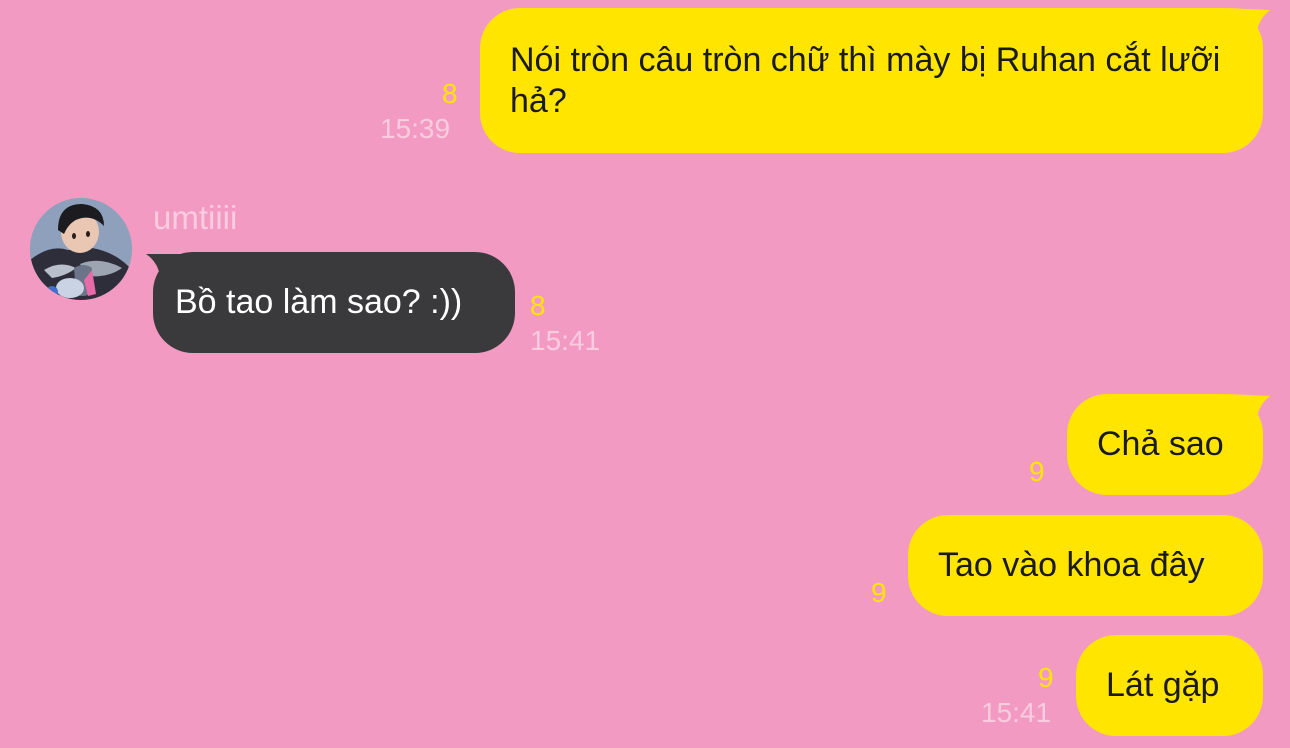 This screenshot has height=748, width=1290. Describe the element at coordinates (1071, 565) in the screenshot. I see `message-text: Tao vào khoa đây` at that location.